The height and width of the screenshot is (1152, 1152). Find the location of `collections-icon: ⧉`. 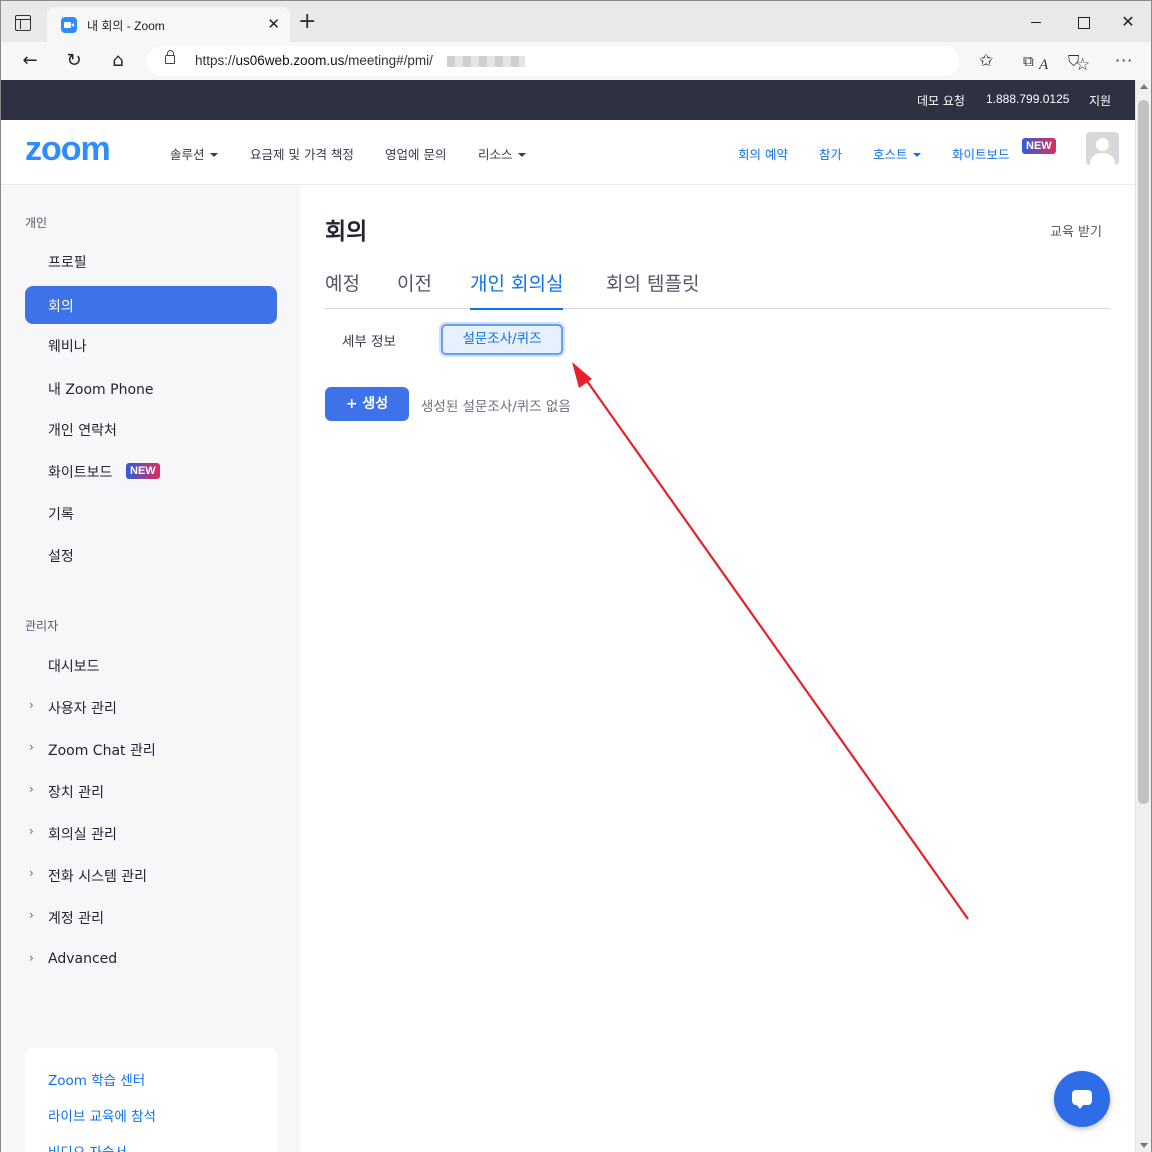

collections-icon: ⧉ is located at coordinates (1028, 61).